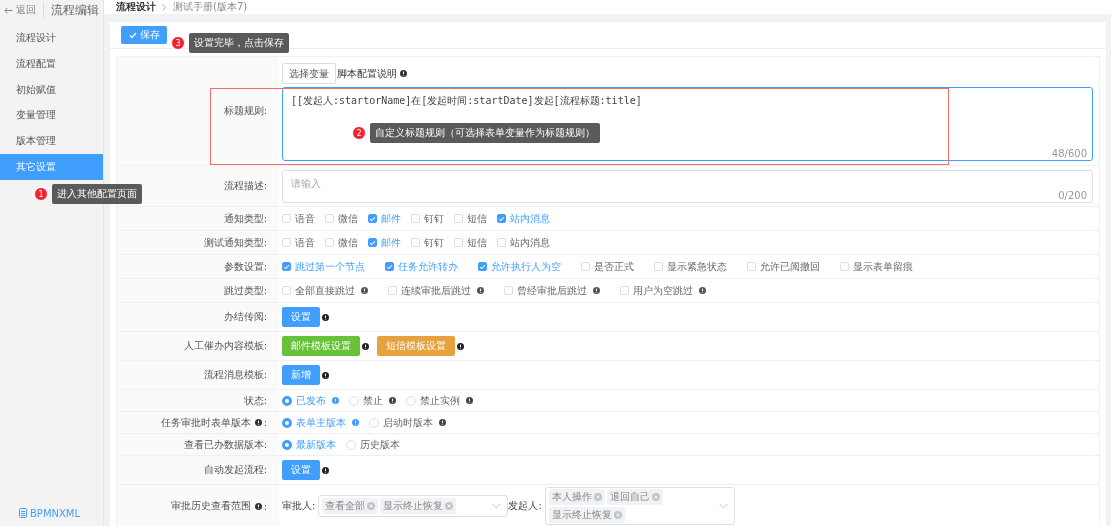 The image size is (1111, 526). Describe the element at coordinates (629, 497) in the screenshot. I see `tag-label: 退回自己` at that location.